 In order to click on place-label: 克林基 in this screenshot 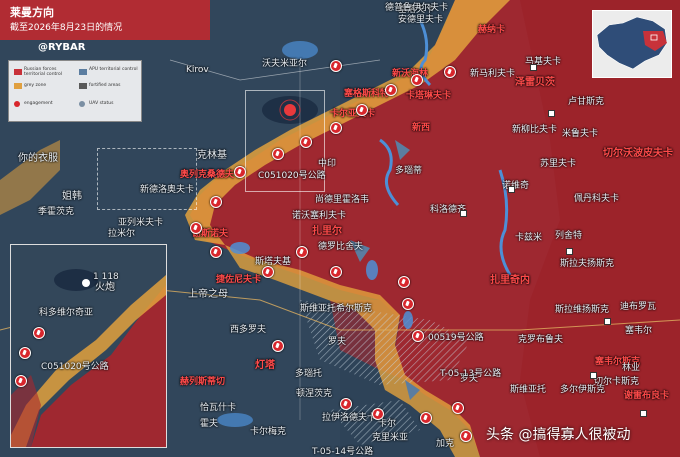, I will do `click(212, 155)`.